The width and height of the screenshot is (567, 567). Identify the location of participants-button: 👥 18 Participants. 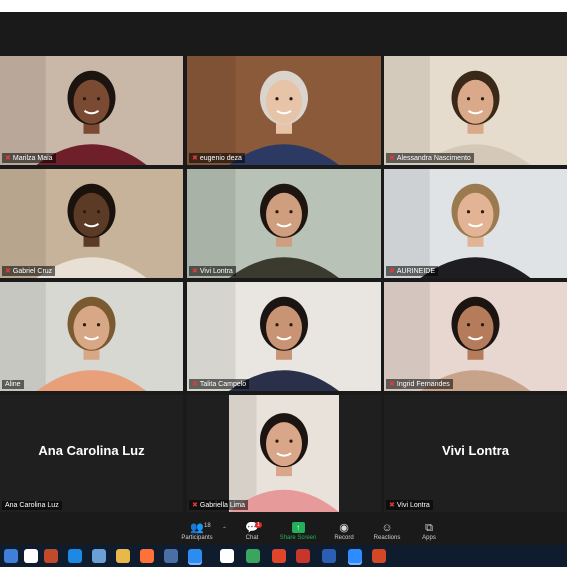
(197, 531).